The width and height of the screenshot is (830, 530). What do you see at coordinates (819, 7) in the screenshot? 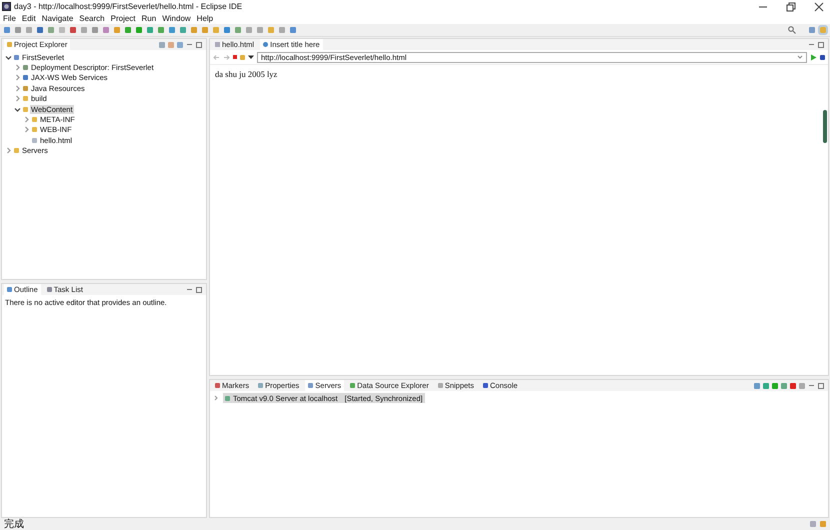
I see `close-icon` at bounding box center [819, 7].